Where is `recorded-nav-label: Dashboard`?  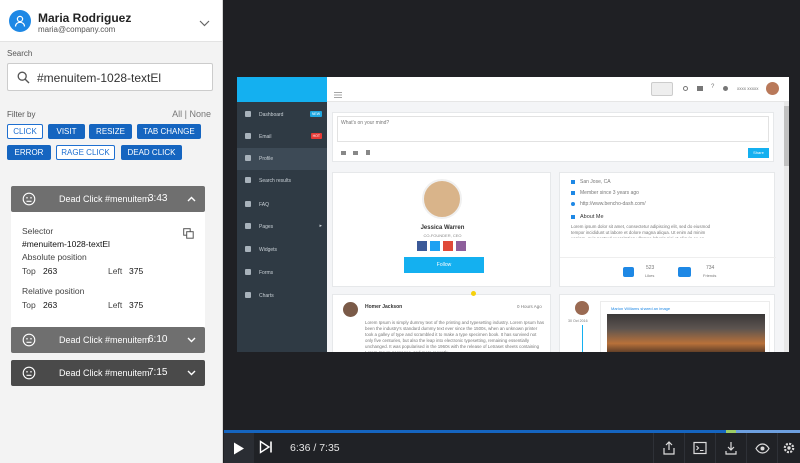 recorded-nav-label: Dashboard is located at coordinates (271, 115).